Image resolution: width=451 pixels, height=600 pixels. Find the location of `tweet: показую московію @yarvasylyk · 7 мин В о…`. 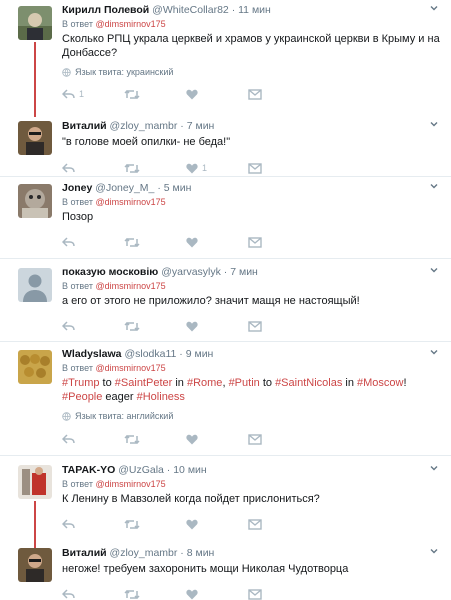

tweet: показую московію @yarvasylyk · 7 мин В о… is located at coordinates (225, 302).